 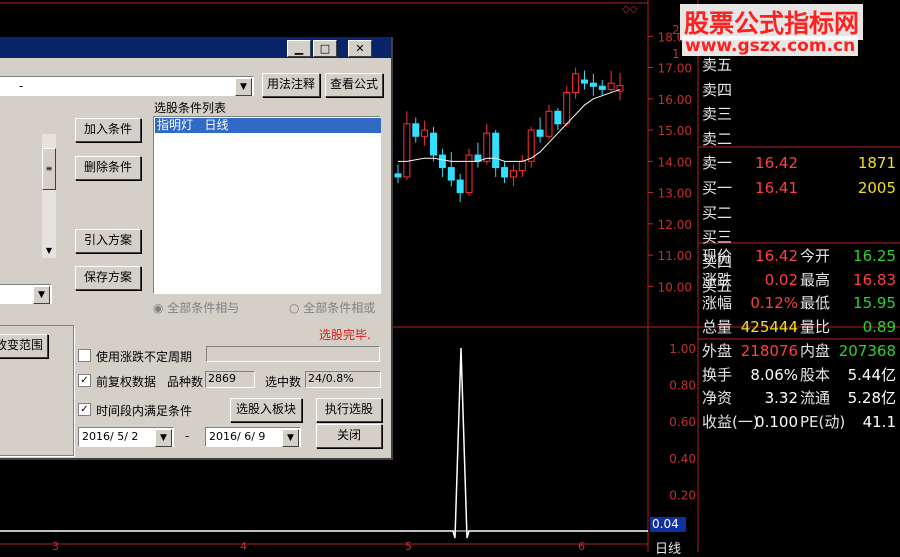 I want to click on time-axis-label: 4, so click(x=243, y=546).